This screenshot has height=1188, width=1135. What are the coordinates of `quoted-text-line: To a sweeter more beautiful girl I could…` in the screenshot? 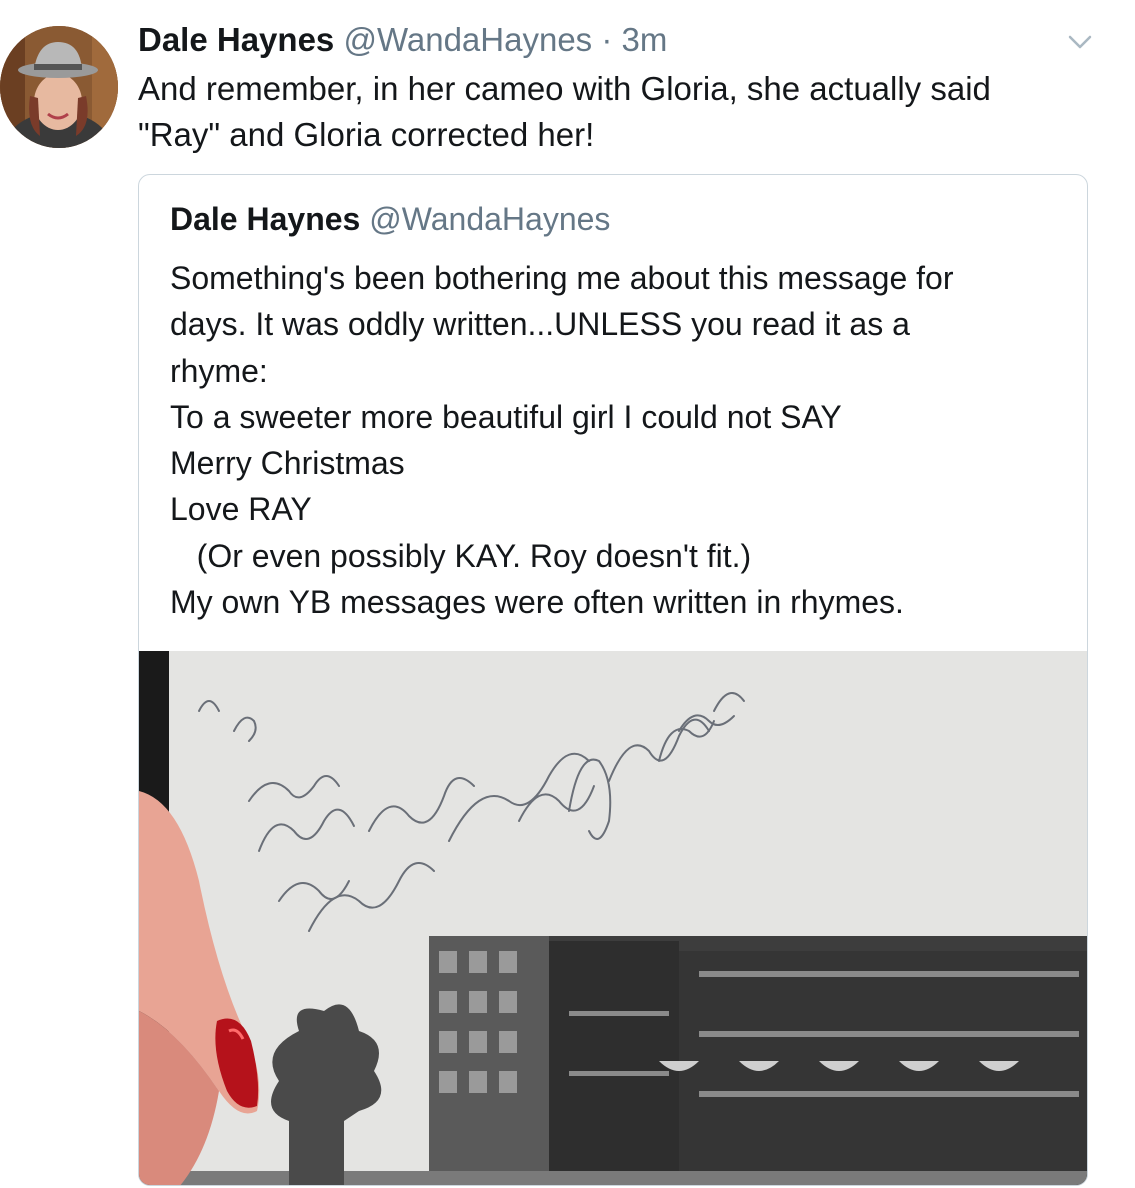 It's located at (506, 416).